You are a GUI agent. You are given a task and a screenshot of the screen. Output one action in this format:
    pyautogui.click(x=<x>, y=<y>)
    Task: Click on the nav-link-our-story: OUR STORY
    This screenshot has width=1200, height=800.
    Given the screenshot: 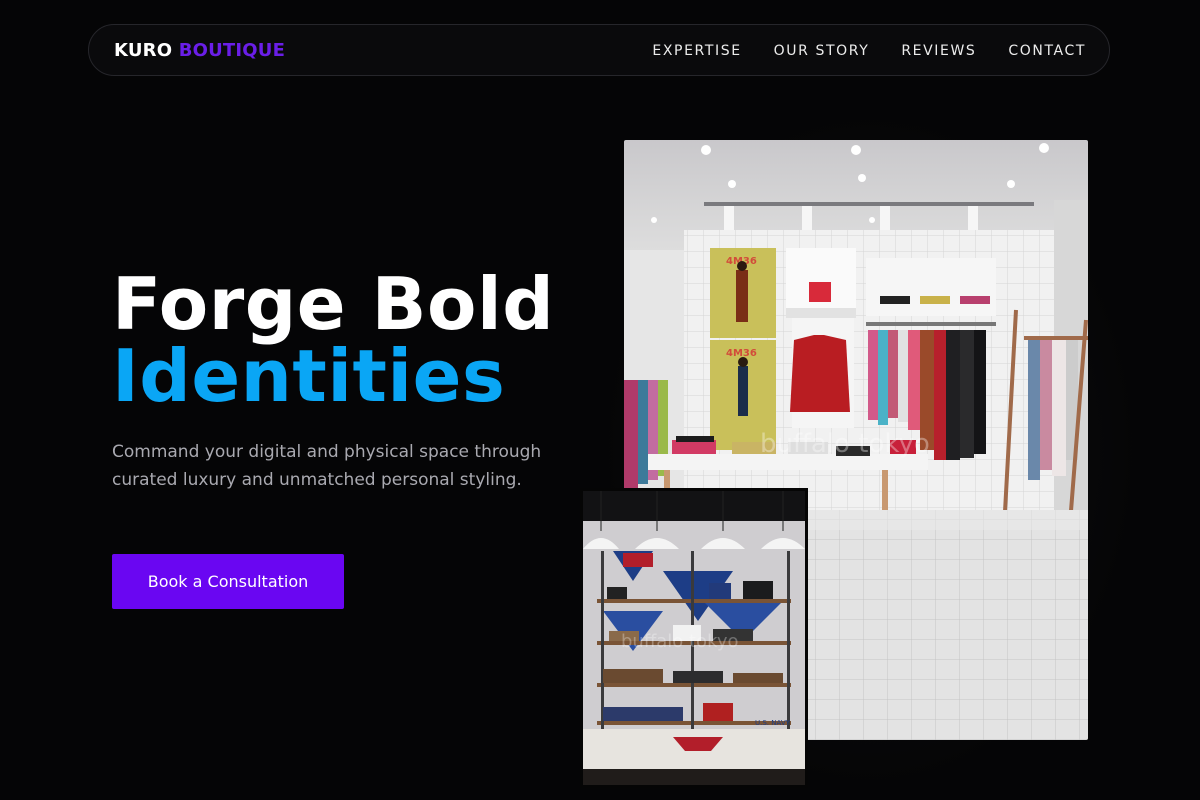 What is the action you would take?
    pyautogui.click(x=822, y=51)
    